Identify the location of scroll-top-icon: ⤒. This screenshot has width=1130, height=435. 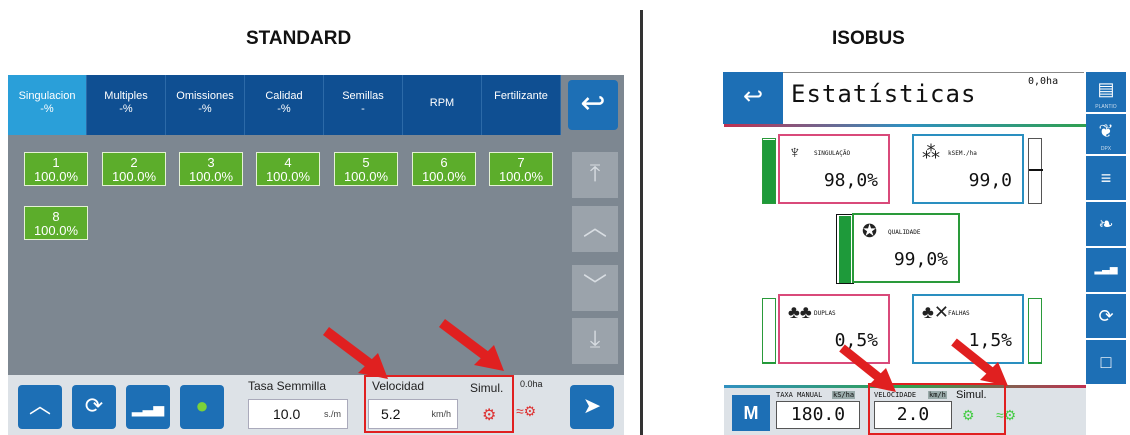
(595, 173).